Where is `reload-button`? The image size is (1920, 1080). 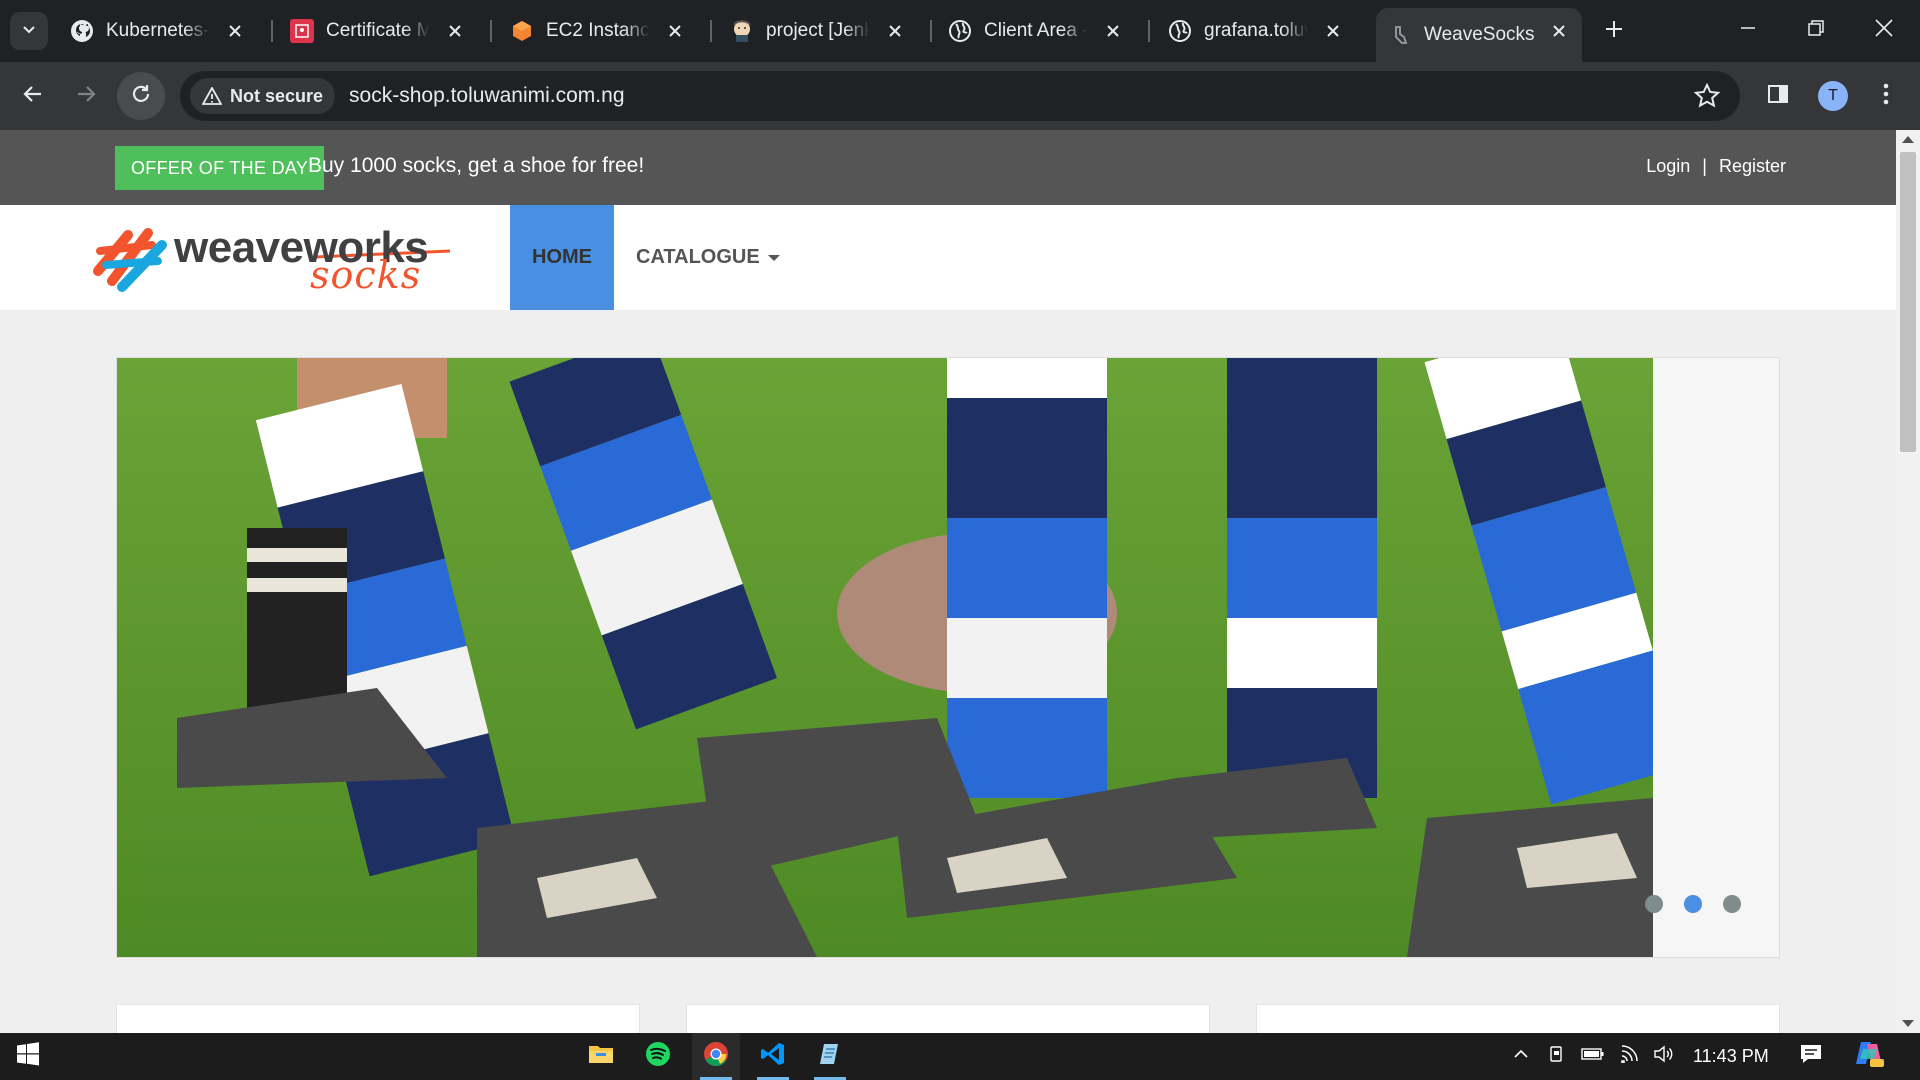
reload-button is located at coordinates (141, 96).